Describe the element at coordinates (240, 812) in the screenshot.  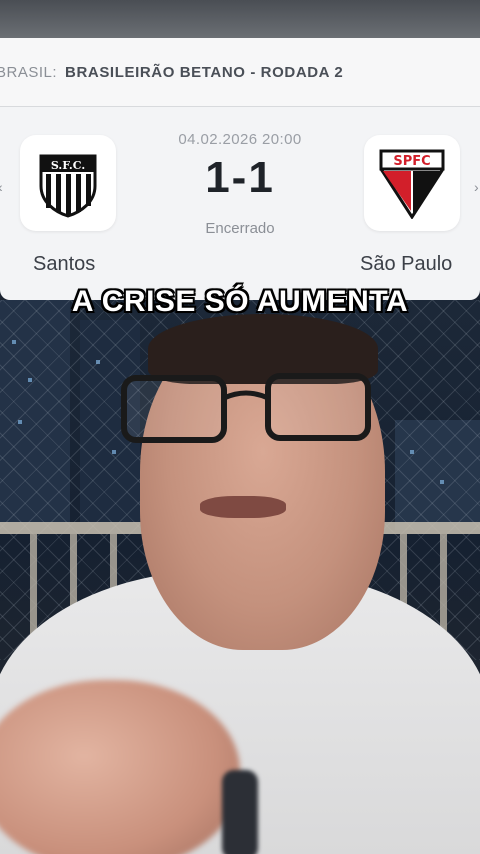
I see `wristwatch-icon` at that location.